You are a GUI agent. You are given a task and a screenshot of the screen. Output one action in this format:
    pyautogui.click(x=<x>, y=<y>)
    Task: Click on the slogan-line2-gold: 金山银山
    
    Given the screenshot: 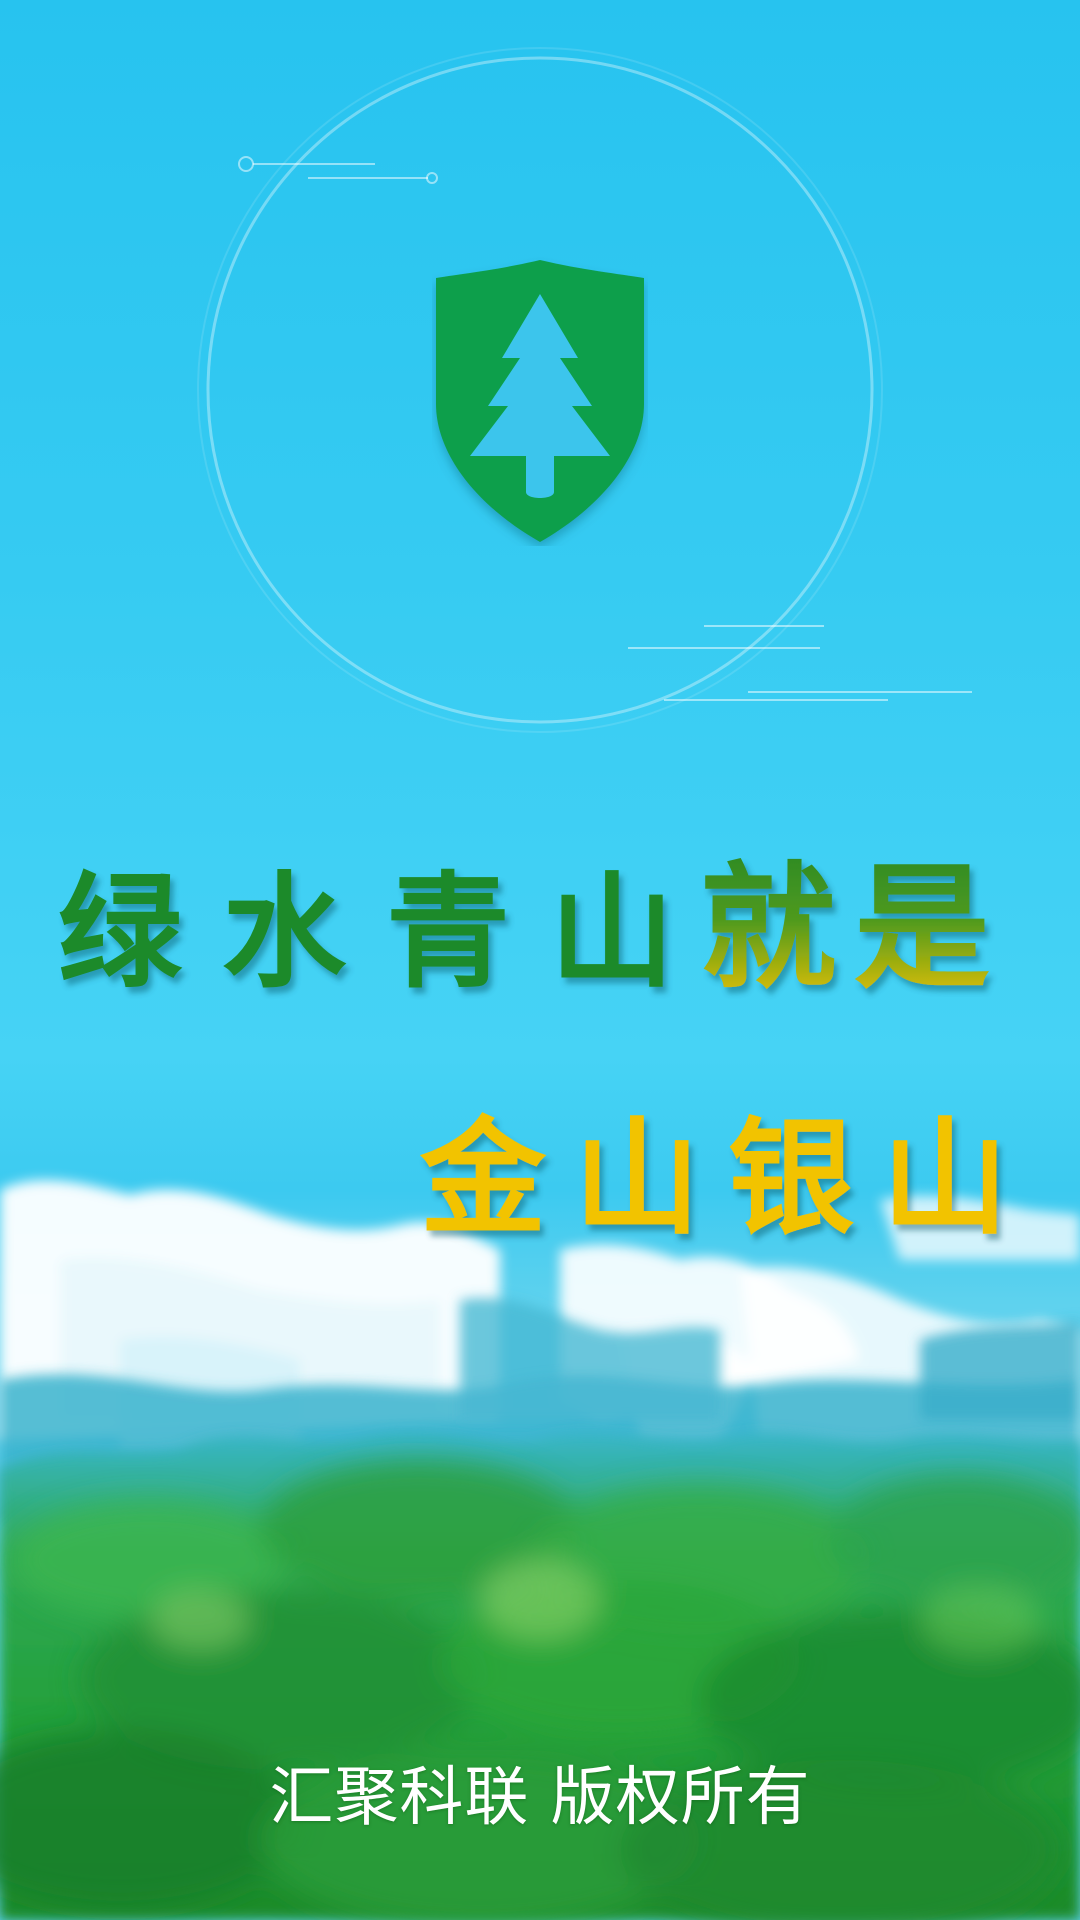 What is the action you would take?
    pyautogui.click(x=727, y=1178)
    